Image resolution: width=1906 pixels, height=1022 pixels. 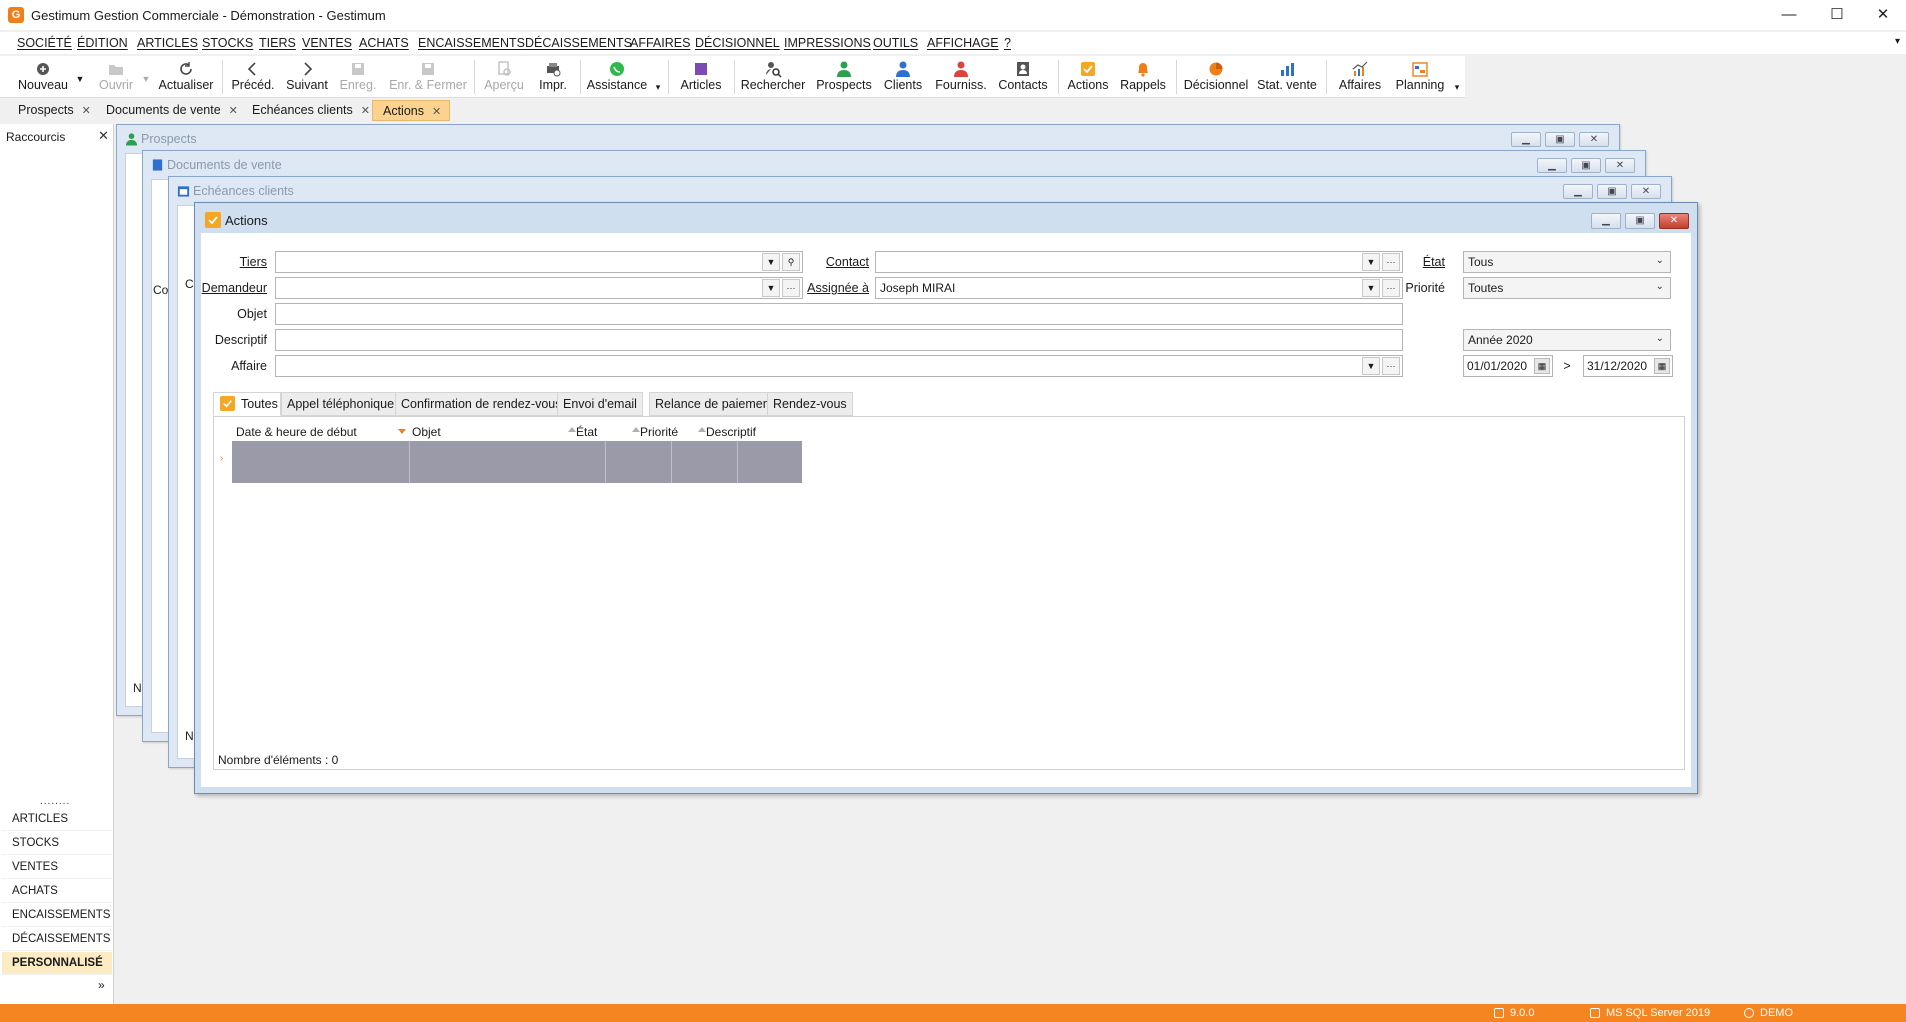 I want to click on objet-field, so click(x=839, y=314).